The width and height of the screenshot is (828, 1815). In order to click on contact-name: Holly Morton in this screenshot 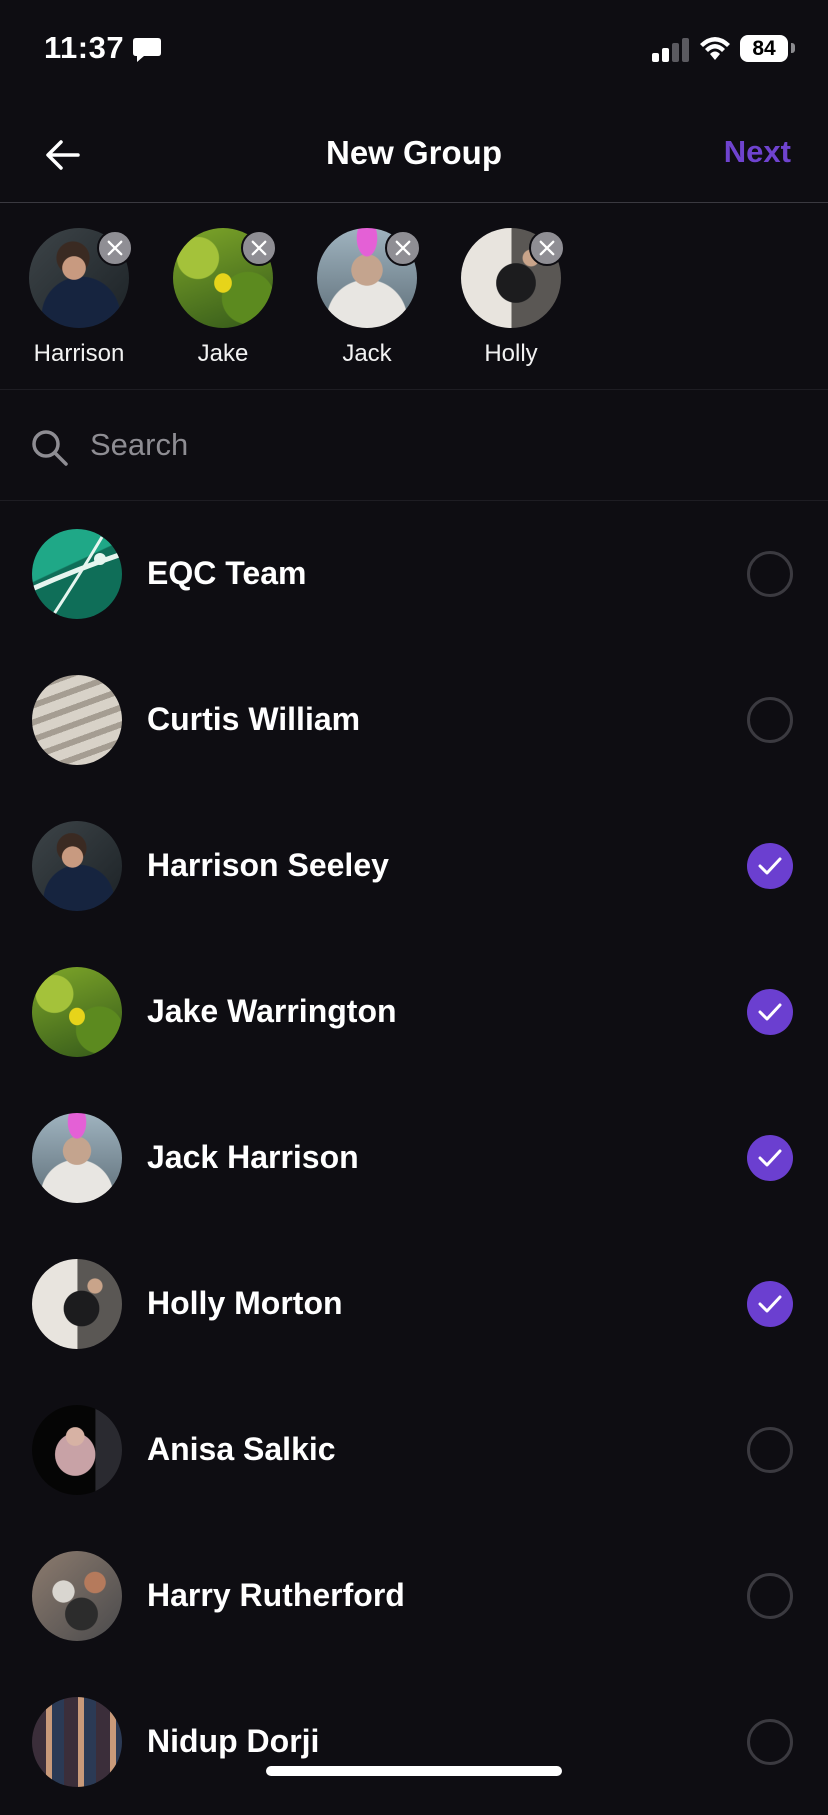, I will do `click(245, 1303)`.